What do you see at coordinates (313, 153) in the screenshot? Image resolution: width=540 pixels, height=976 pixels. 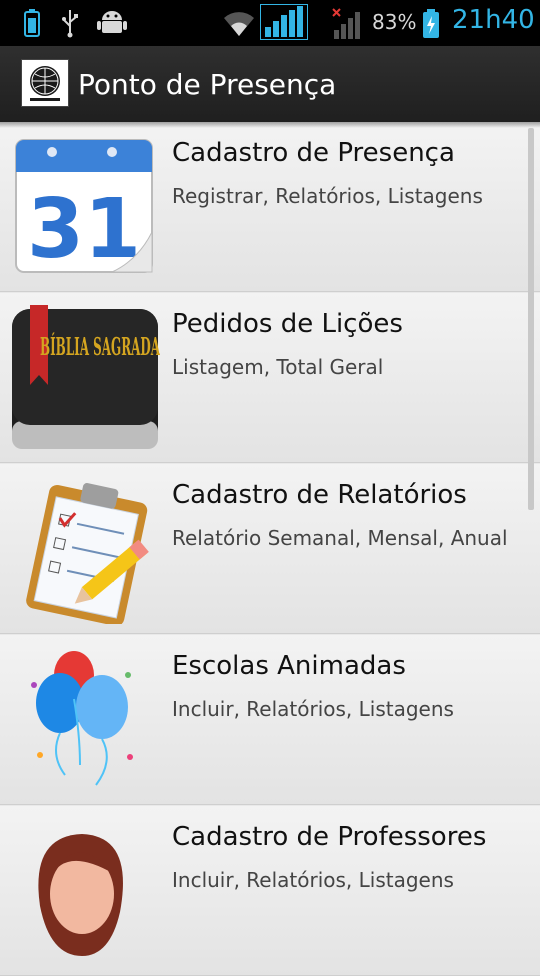 I see `item-title: Cadastro de Presença` at bounding box center [313, 153].